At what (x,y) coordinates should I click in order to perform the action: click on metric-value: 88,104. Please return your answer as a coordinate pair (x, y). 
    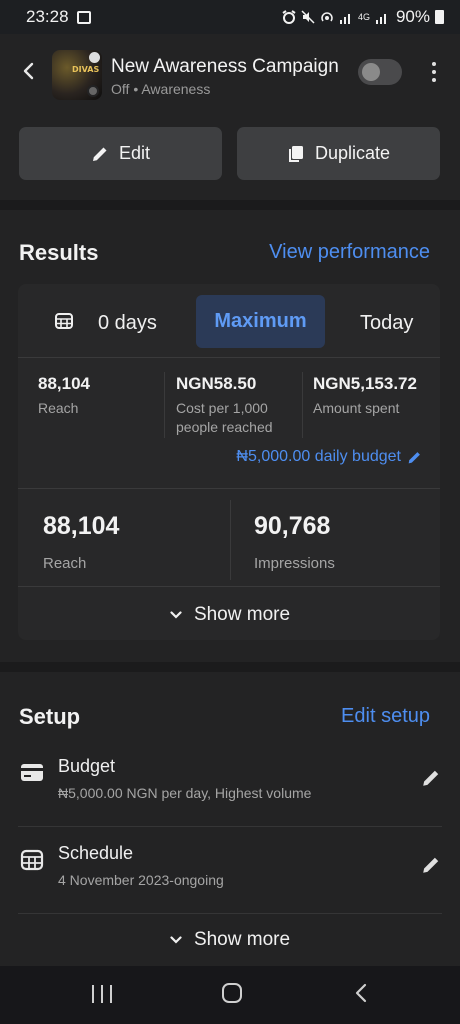
    Looking at the image, I should click on (64, 383).